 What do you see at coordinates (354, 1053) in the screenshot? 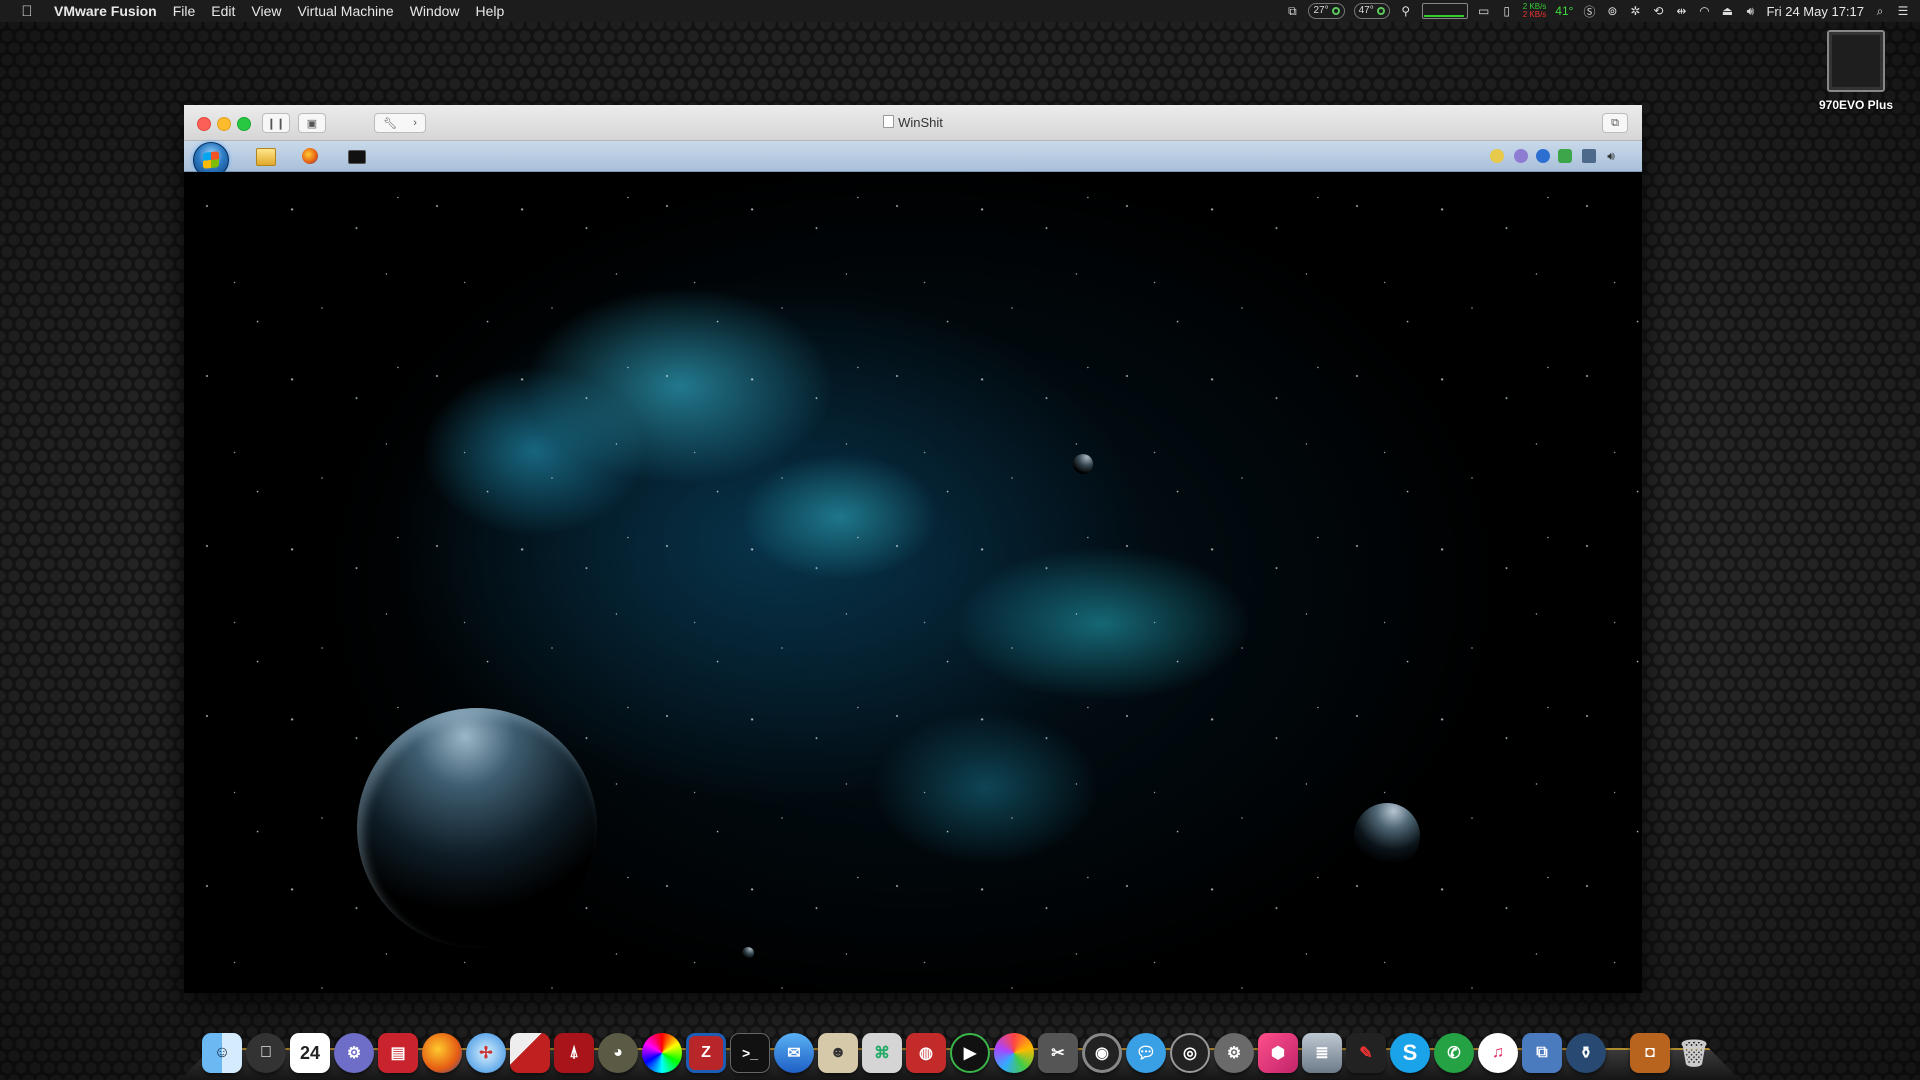
I see `settings-gear-icon: ⚙` at bounding box center [354, 1053].